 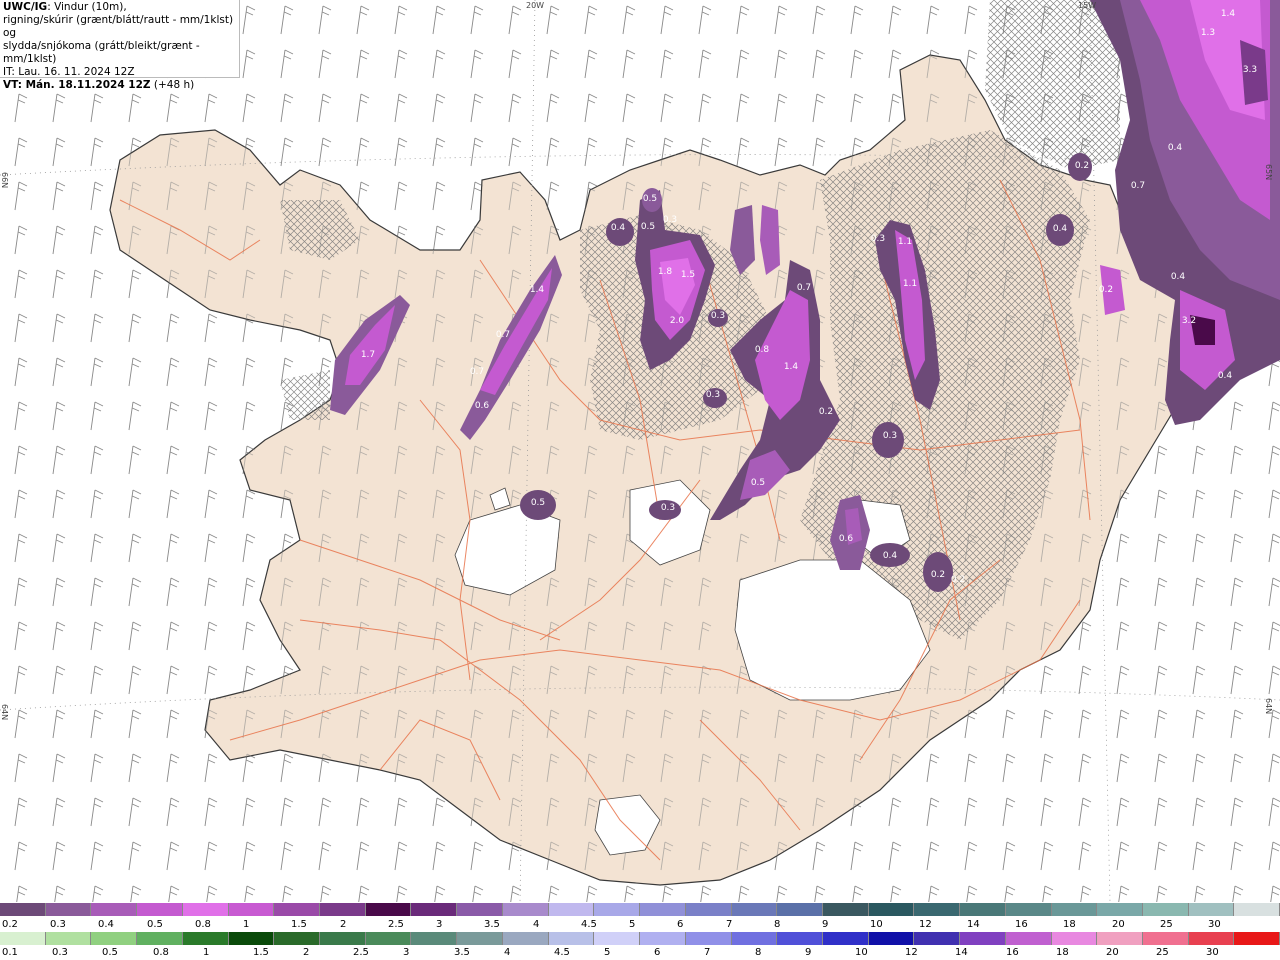 What do you see at coordinates (632, 924) in the screenshot?
I see `legend-snow-label: 5` at bounding box center [632, 924].